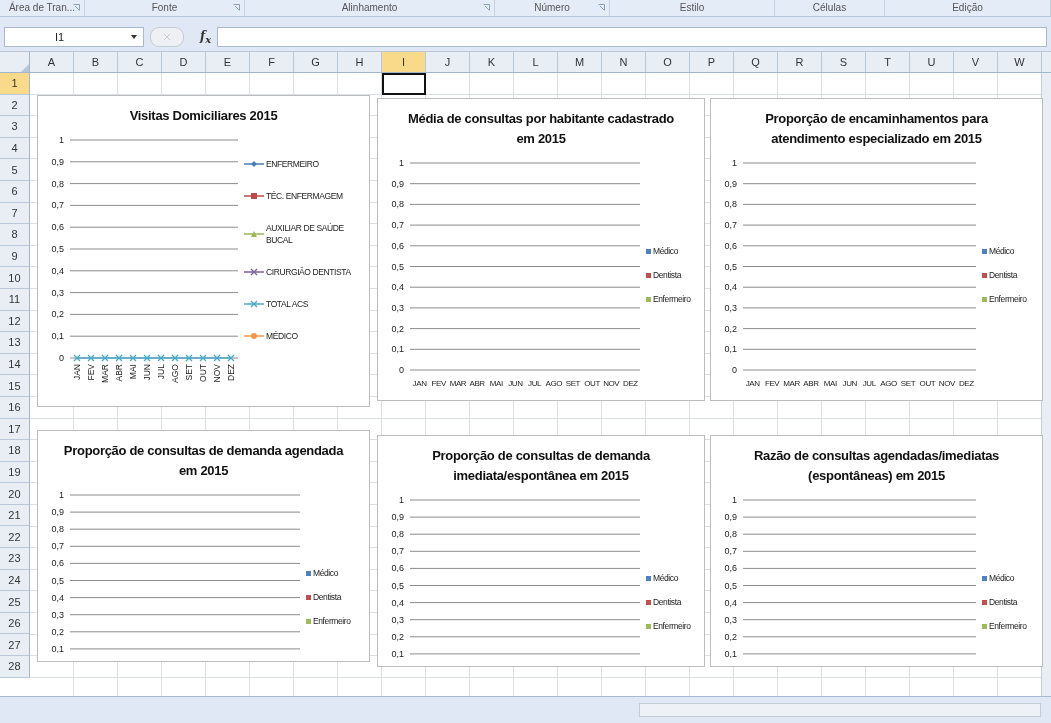  I want to click on category-label: JAN, so click(77, 372).